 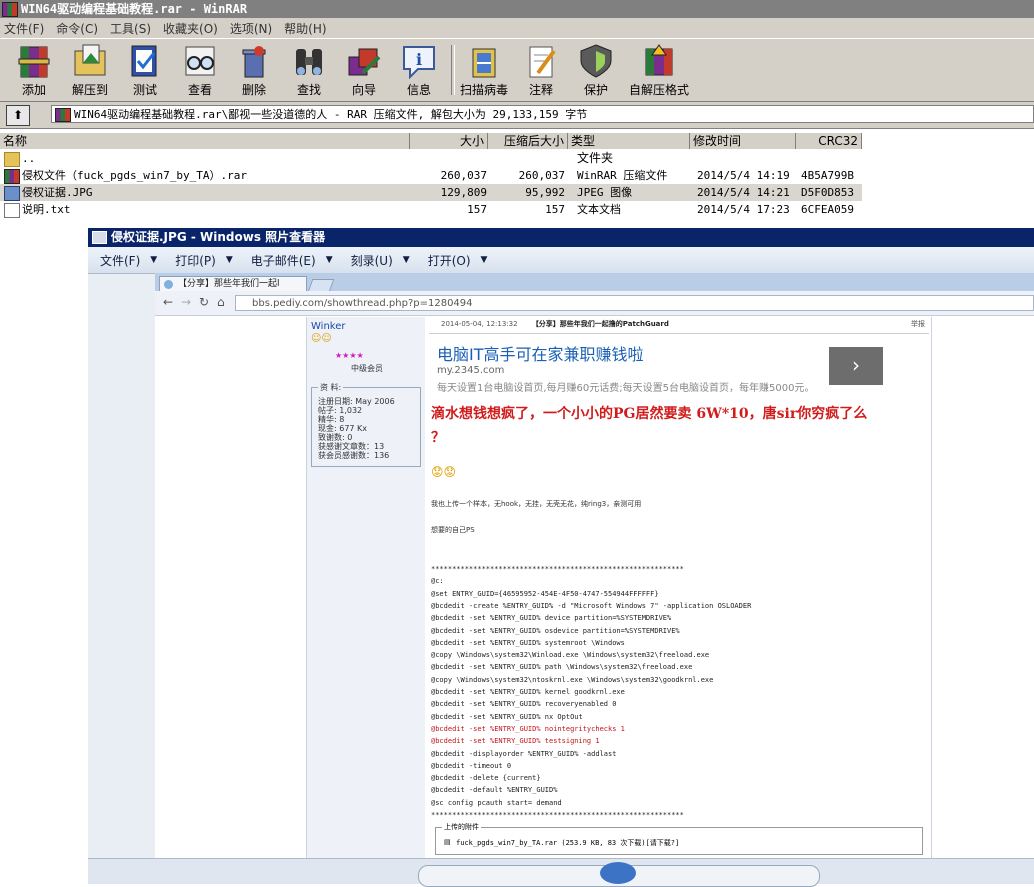 I want to click on sfx-label: 自解压格式, so click(x=658, y=90).